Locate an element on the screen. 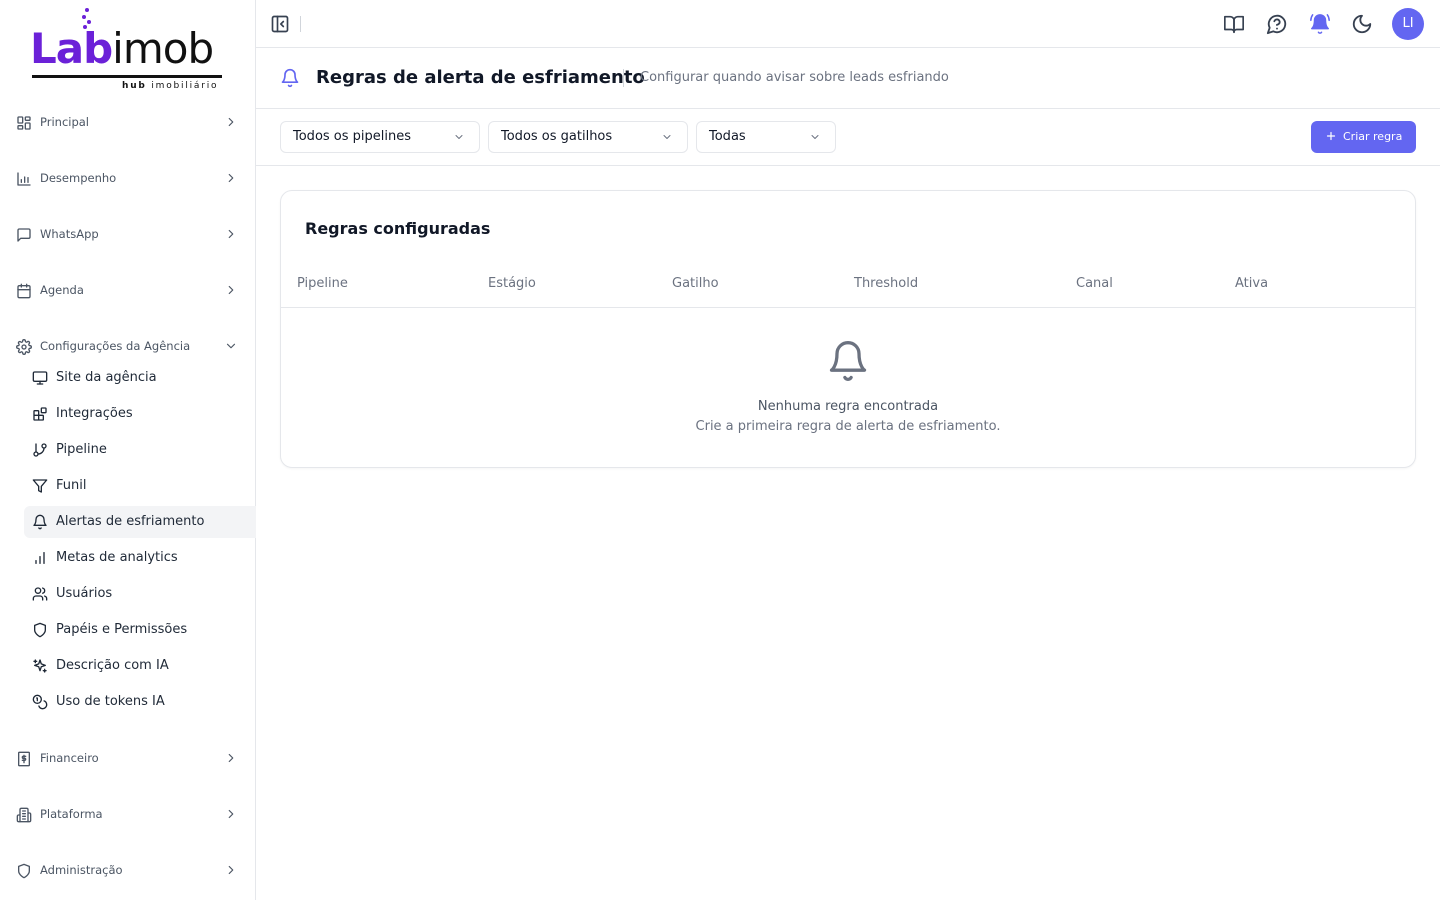  help-circle-icon is located at coordinates (1277, 24).